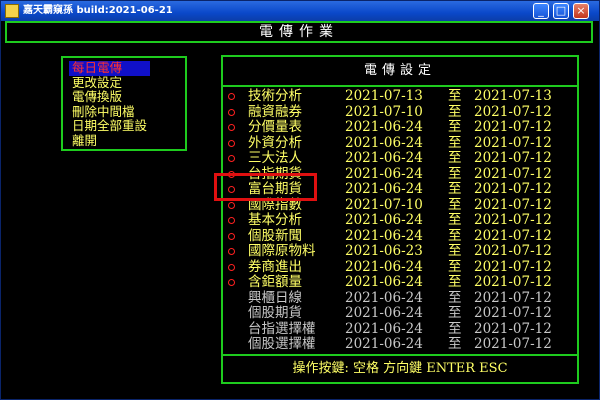 The width and height of the screenshot is (600, 400). I want to click on close-button: ×, so click(581, 11).